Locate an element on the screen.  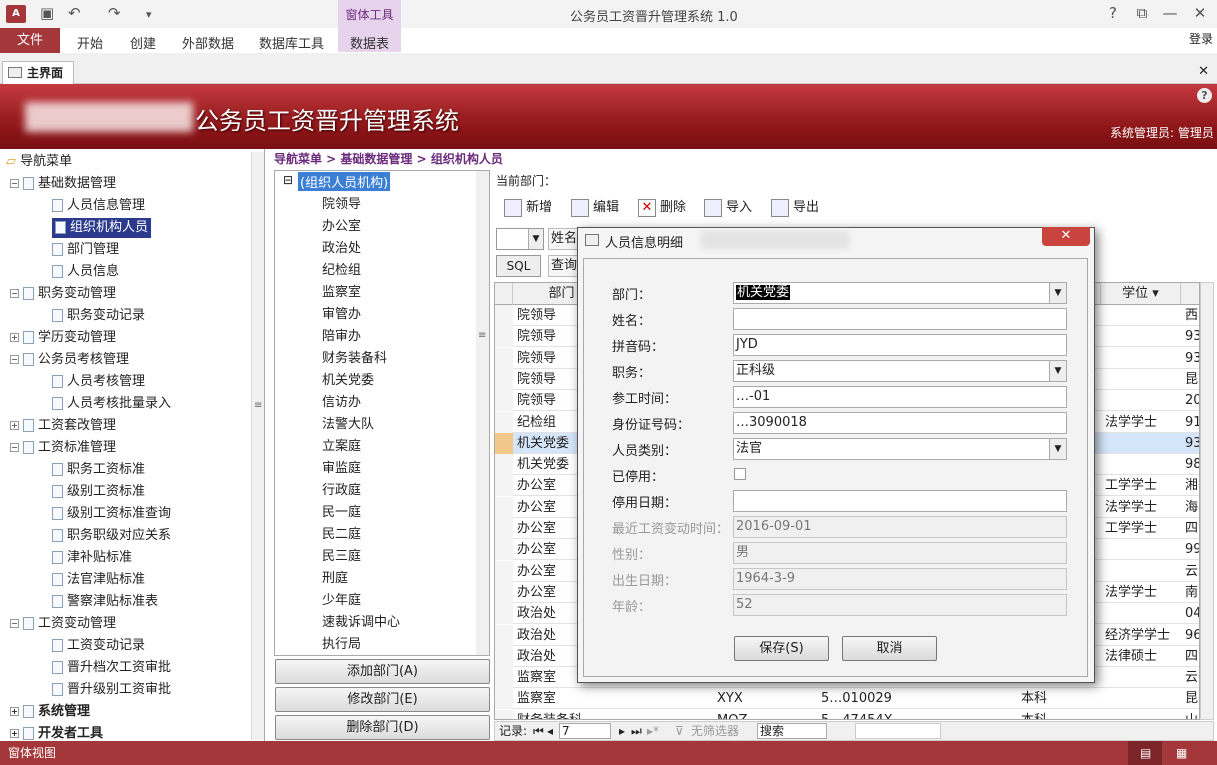
next-record-icon: ▸ is located at coordinates (622, 731).